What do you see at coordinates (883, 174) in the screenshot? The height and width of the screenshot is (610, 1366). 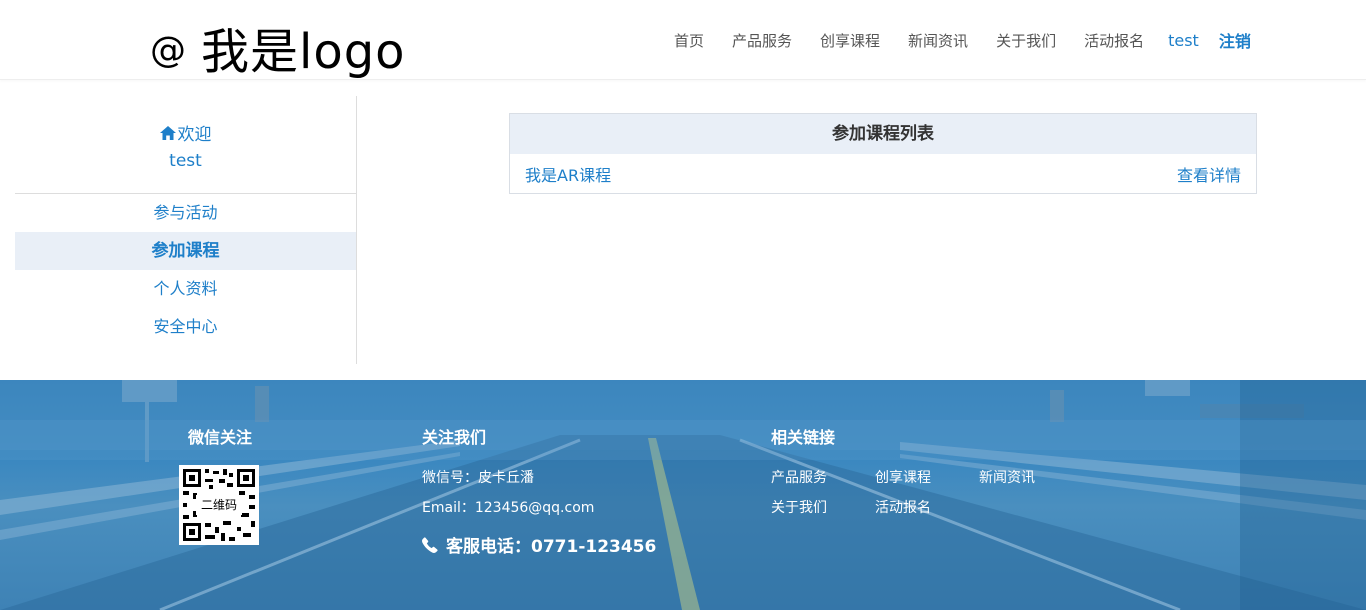 I see `table-row: 我是AR课程 查看详情` at bounding box center [883, 174].